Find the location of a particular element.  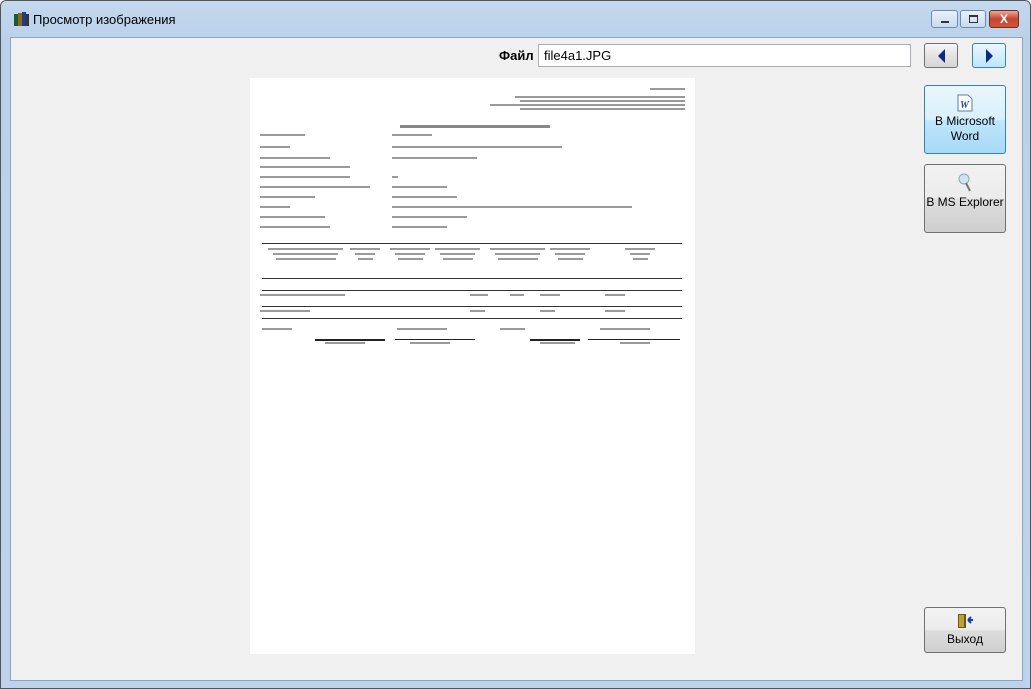

file-input is located at coordinates (724, 55).